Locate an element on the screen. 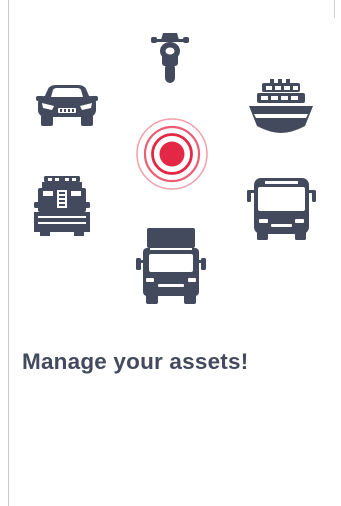 The height and width of the screenshot is (506, 341). ship-icon is located at coordinates (281, 106).